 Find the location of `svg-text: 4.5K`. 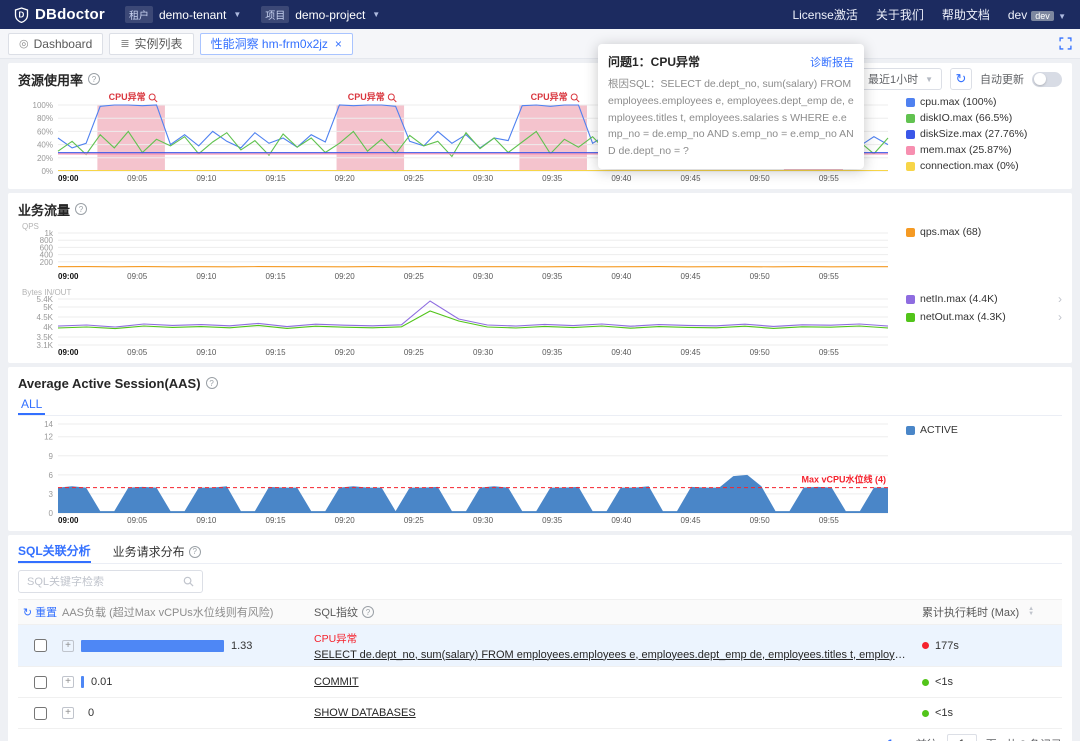

svg-text: 4.5K is located at coordinates (45, 317).